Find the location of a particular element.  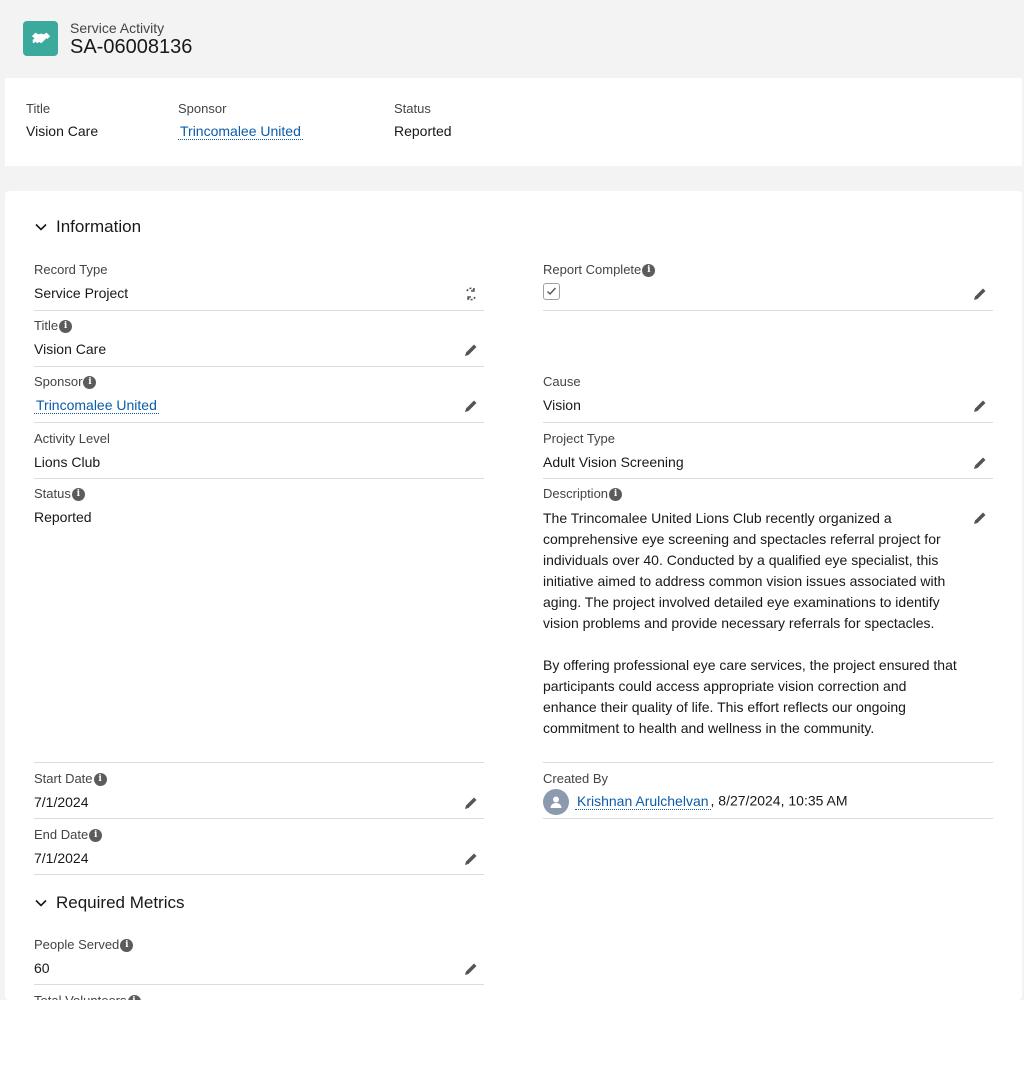

handshake-icon is located at coordinates (40, 38).